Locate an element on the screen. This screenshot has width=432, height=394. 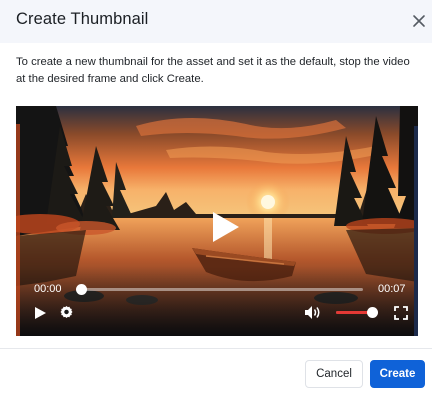
dialog-title: Create Thumbnail is located at coordinates (82, 19).